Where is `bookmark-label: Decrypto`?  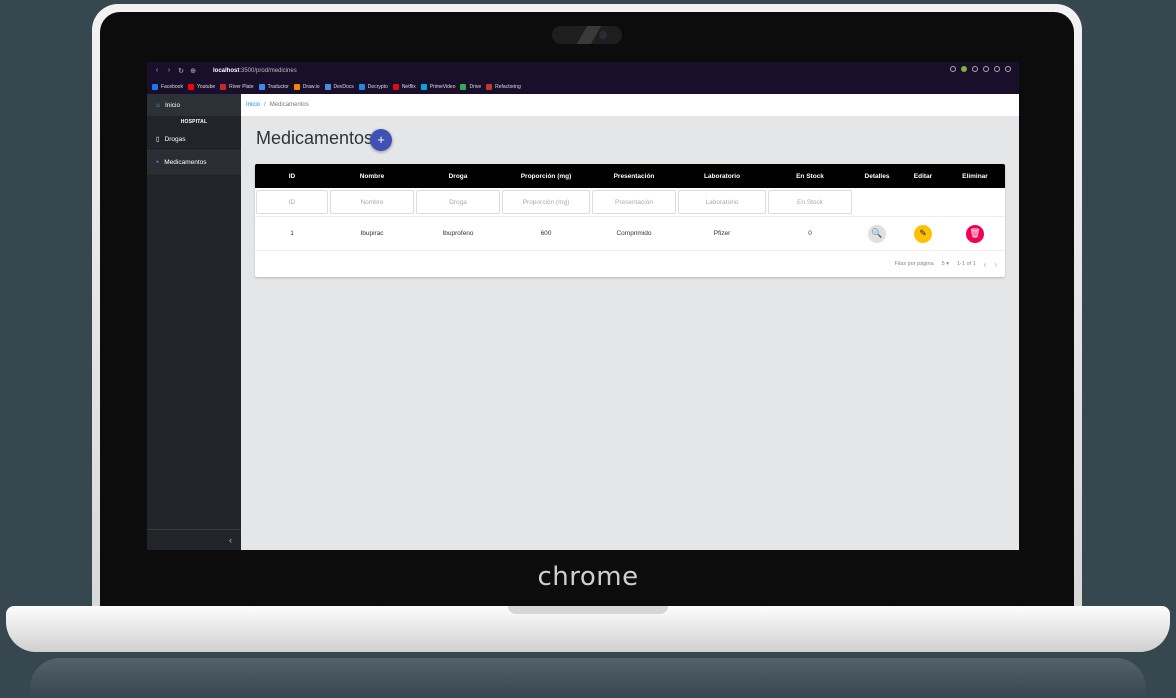
bookmark-label: Decrypto is located at coordinates (377, 86).